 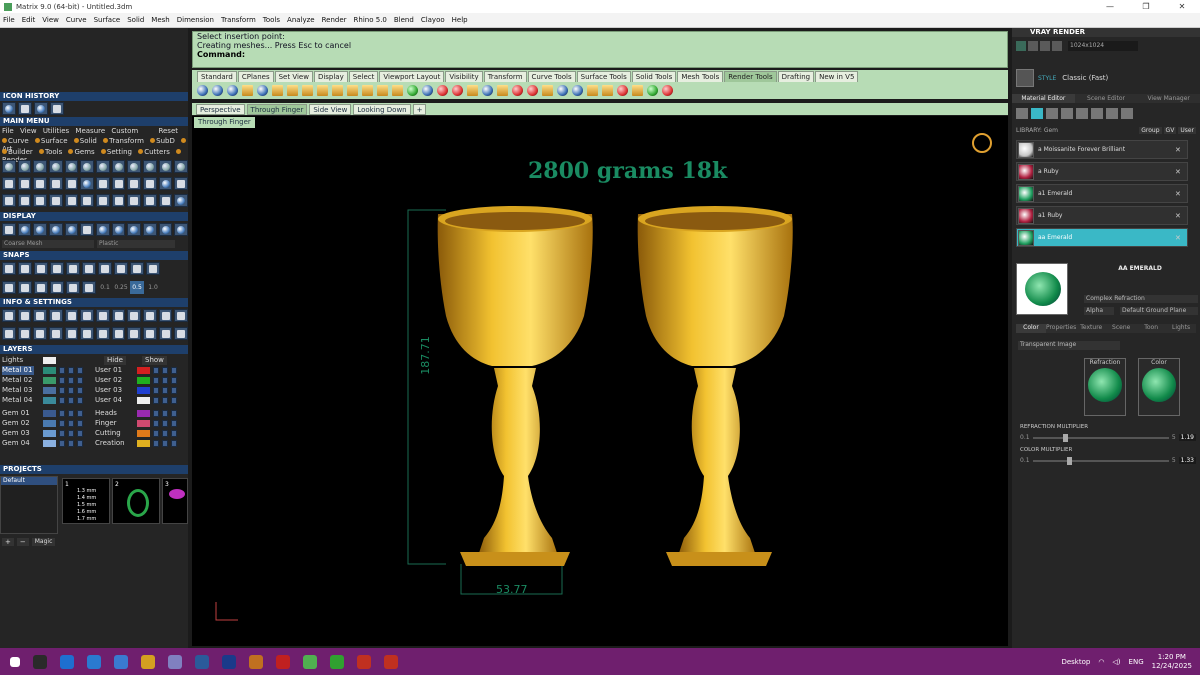 What do you see at coordinates (1106, 98) in the screenshot?
I see `tab-scene-editor: Scene Editor` at bounding box center [1106, 98].